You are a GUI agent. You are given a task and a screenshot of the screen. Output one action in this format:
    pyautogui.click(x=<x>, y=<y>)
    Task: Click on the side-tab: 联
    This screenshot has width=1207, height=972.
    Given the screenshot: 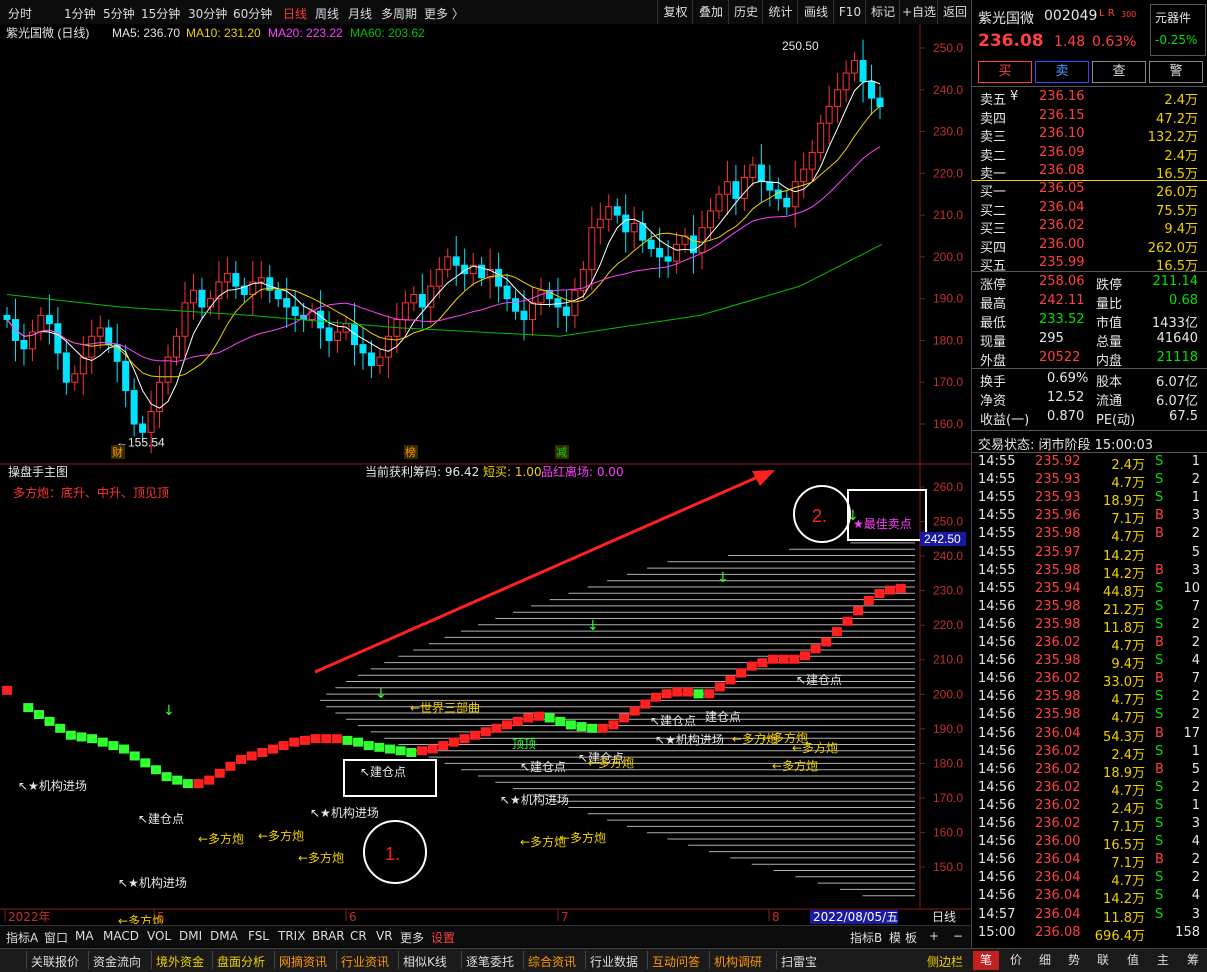 What is the action you would take?
    pyautogui.click(x=1103, y=960)
    